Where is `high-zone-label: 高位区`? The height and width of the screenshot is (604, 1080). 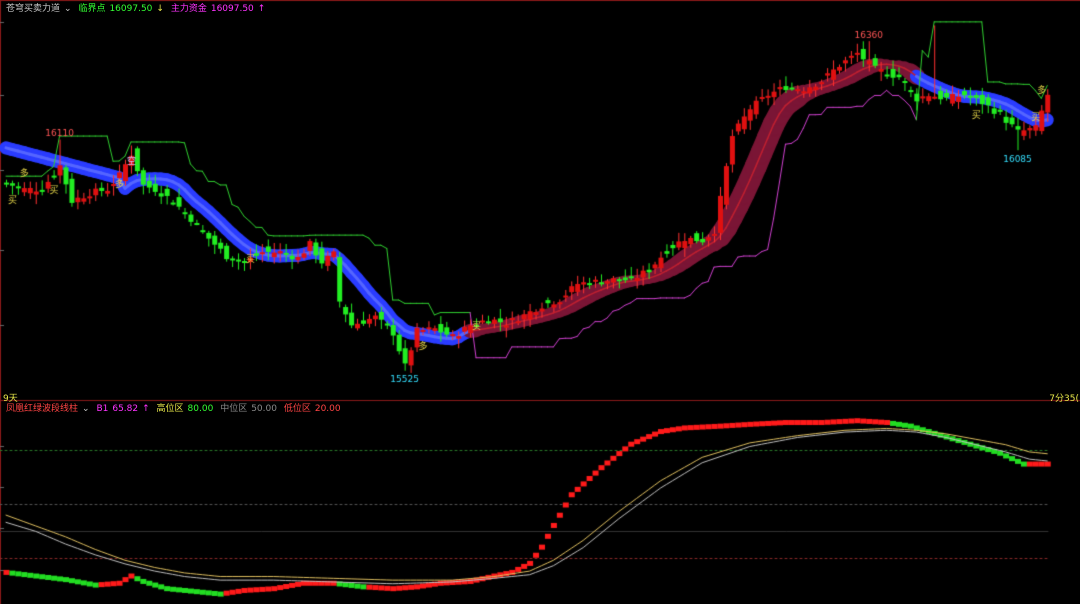
high-zone-label: 高位区 is located at coordinates (170, 409).